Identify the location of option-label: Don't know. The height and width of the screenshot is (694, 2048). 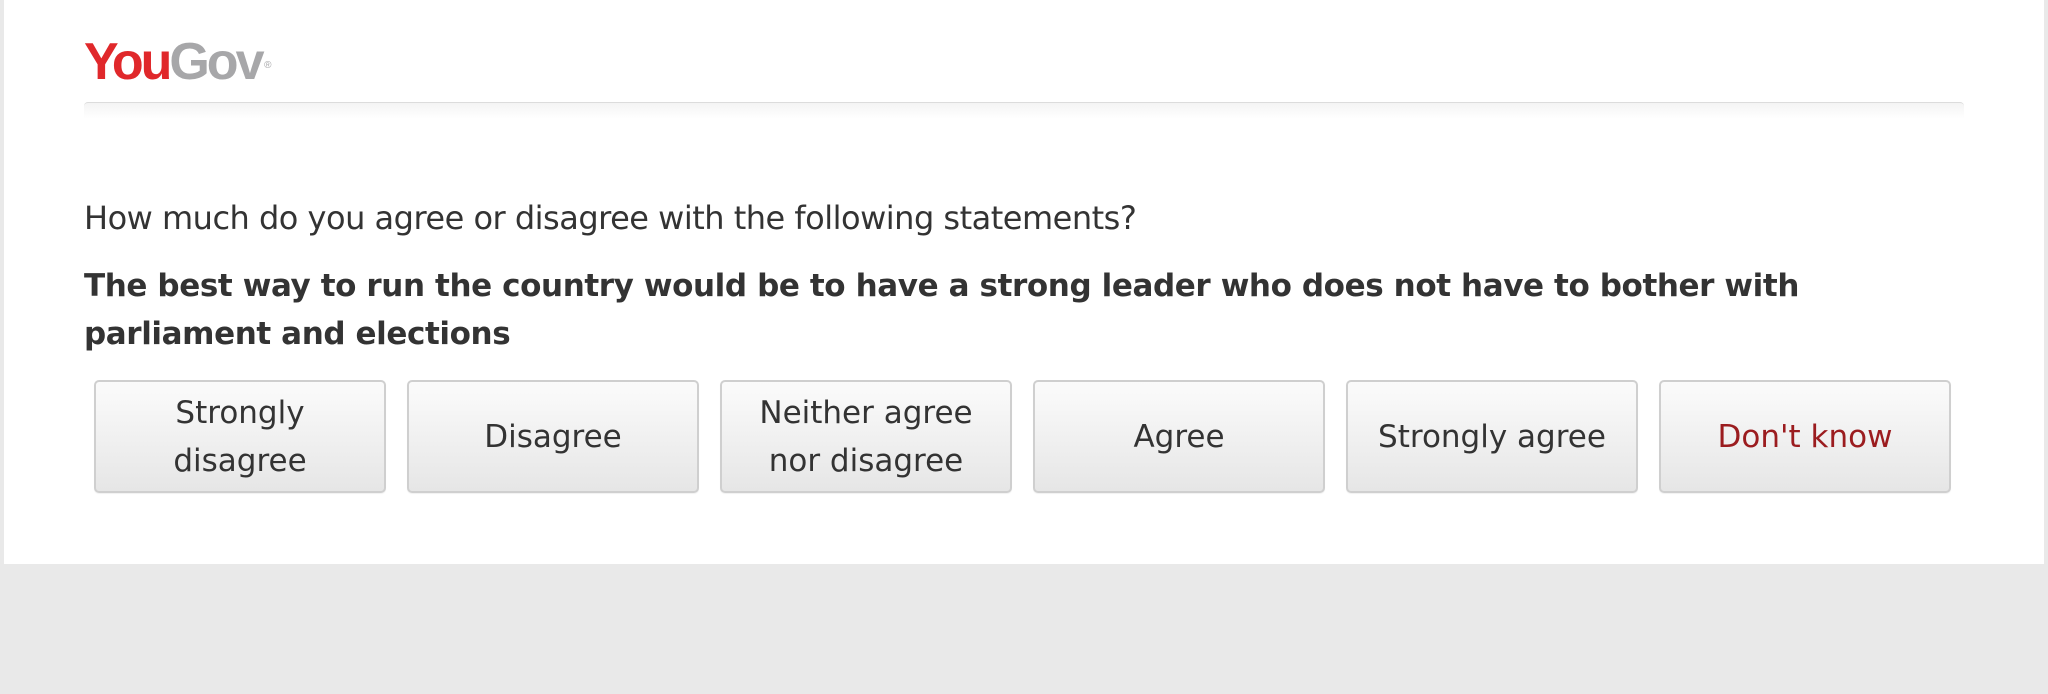
(1805, 436).